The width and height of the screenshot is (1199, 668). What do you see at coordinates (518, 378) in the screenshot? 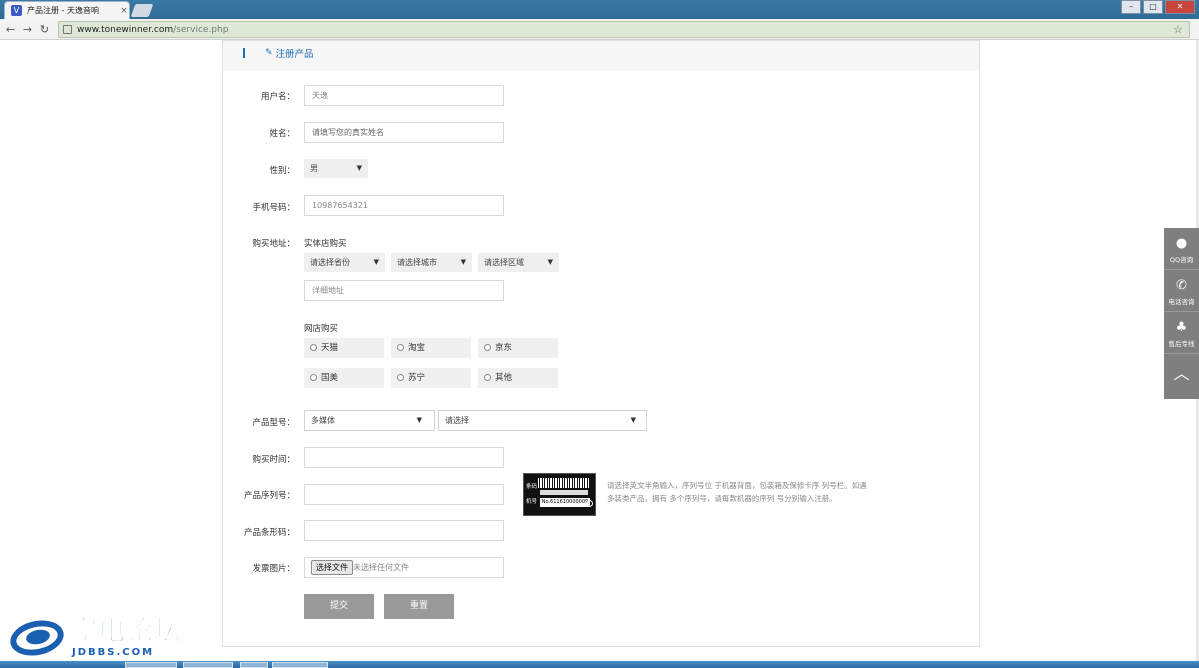
I see `radio-other: 其他` at bounding box center [518, 378].